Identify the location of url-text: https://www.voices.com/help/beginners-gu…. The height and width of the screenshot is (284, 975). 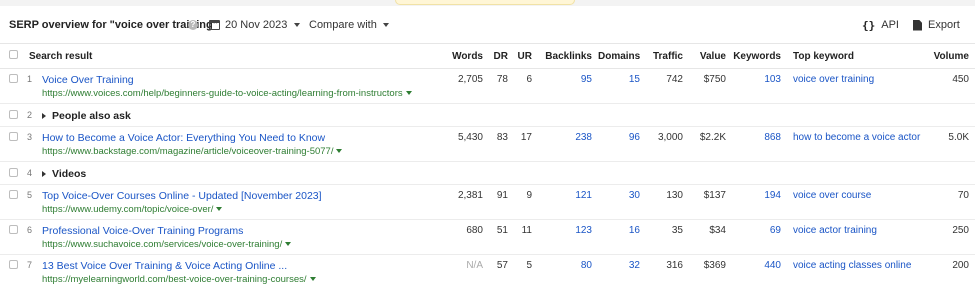
(222, 93).